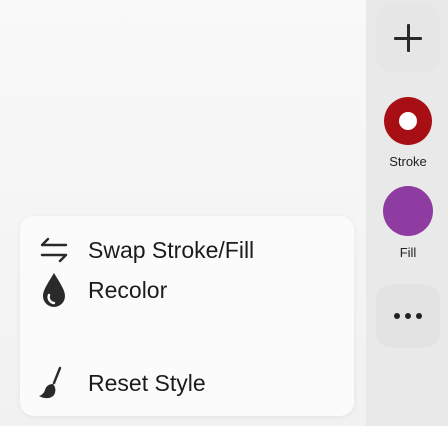 Image resolution: width=448 pixels, height=426 pixels. I want to click on fill-color-well: Fill, so click(408, 222).